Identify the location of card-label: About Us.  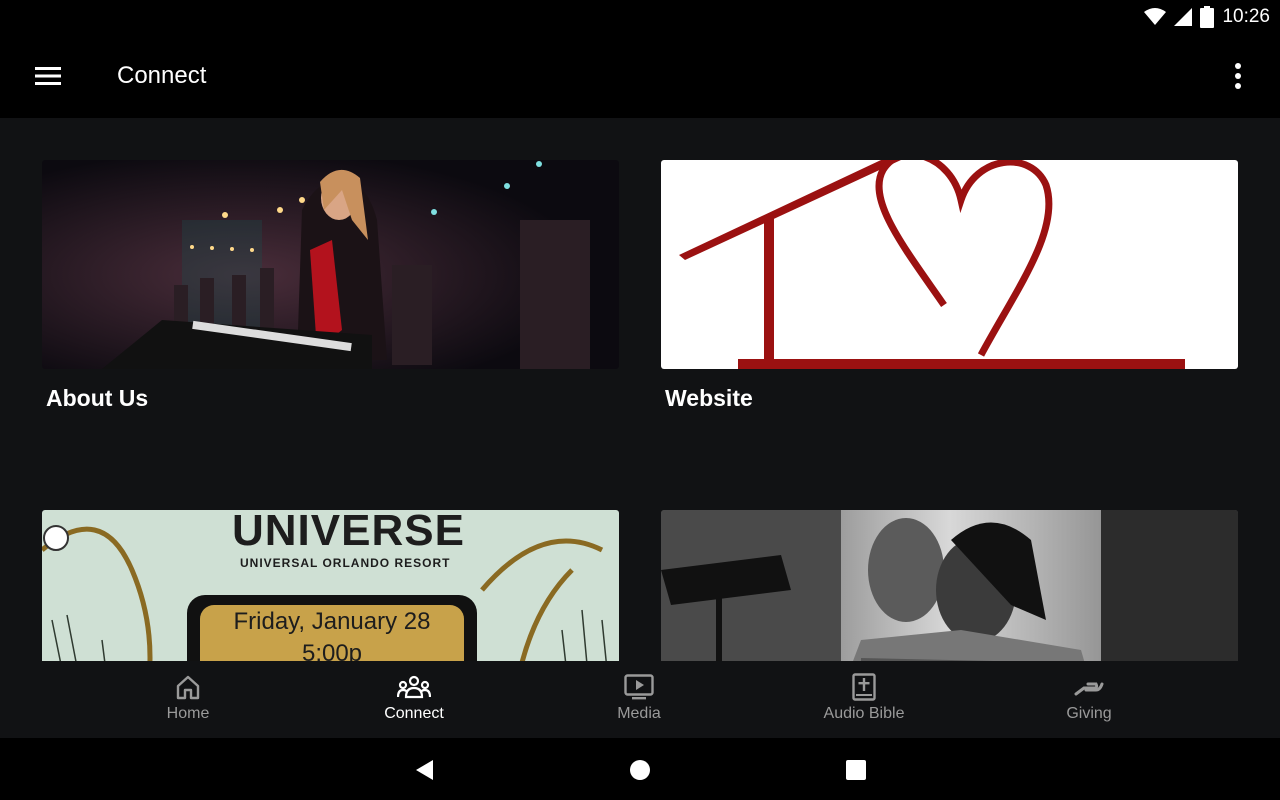
(97, 398).